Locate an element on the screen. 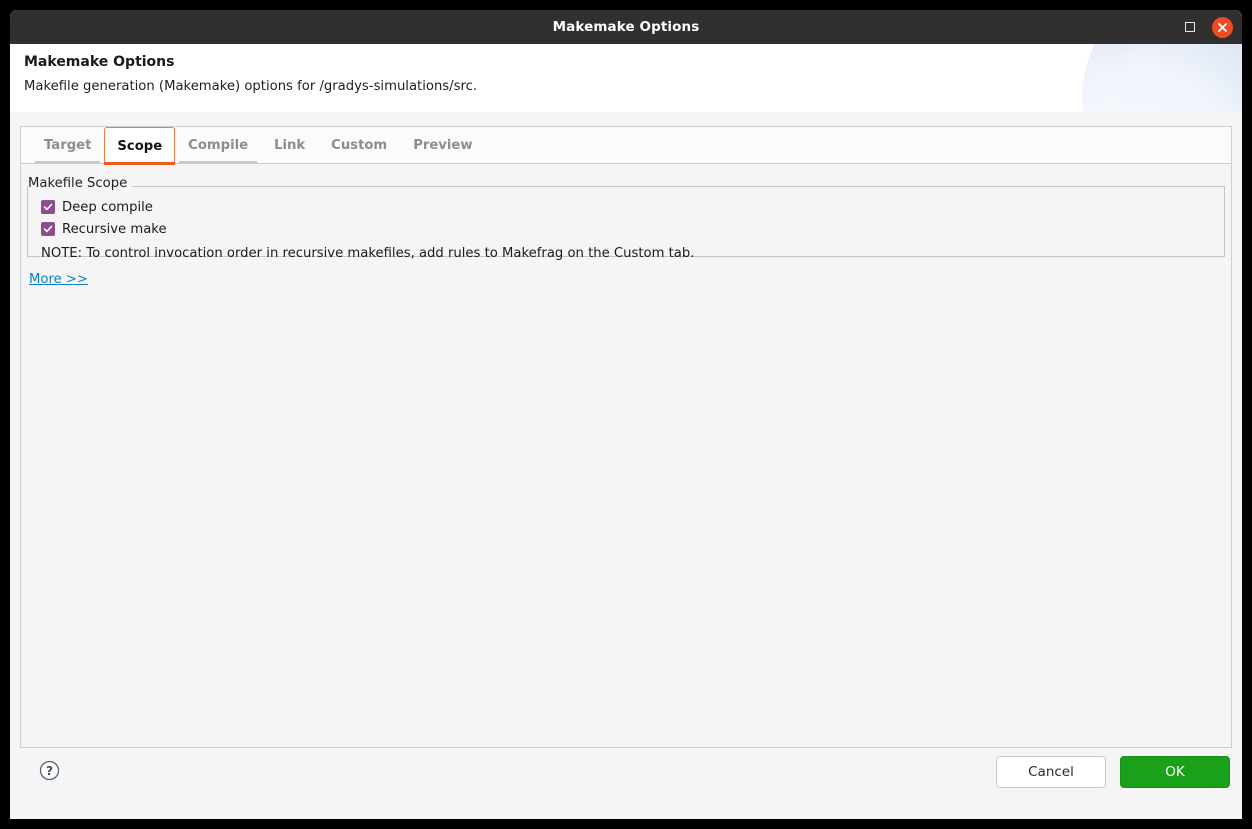  tab-label: Preview is located at coordinates (443, 145).